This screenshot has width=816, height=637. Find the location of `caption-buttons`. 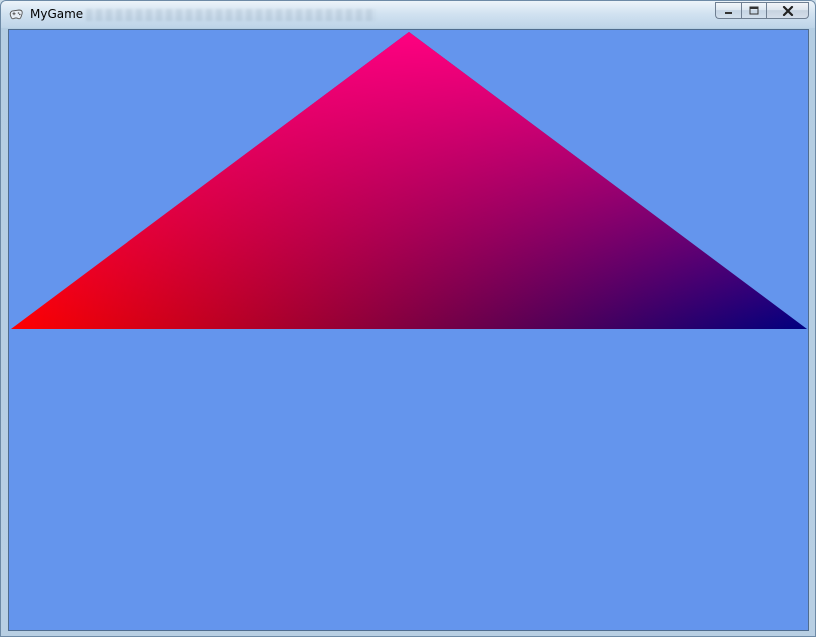

caption-buttons is located at coordinates (762, 11).